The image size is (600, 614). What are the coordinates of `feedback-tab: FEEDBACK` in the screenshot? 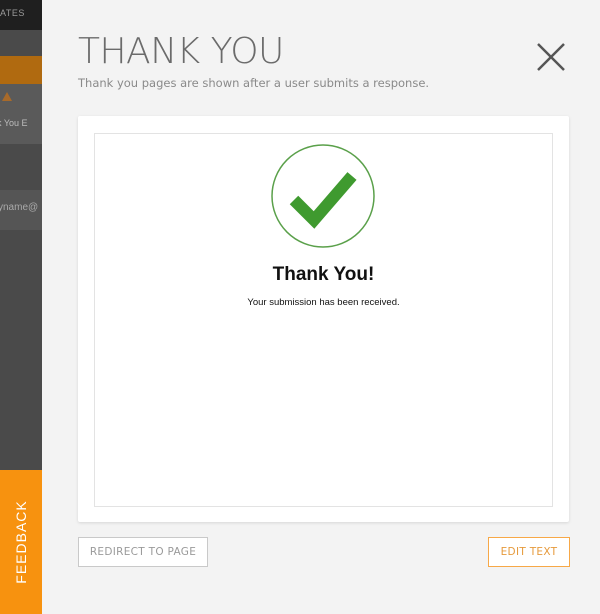 It's located at (21, 542).